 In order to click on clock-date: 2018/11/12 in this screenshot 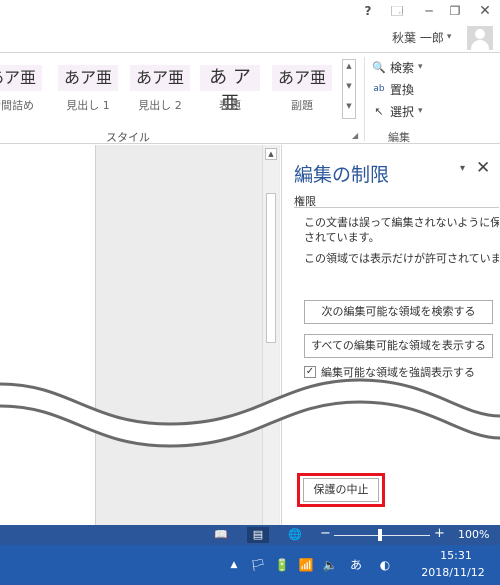, I will do `click(453, 572)`.